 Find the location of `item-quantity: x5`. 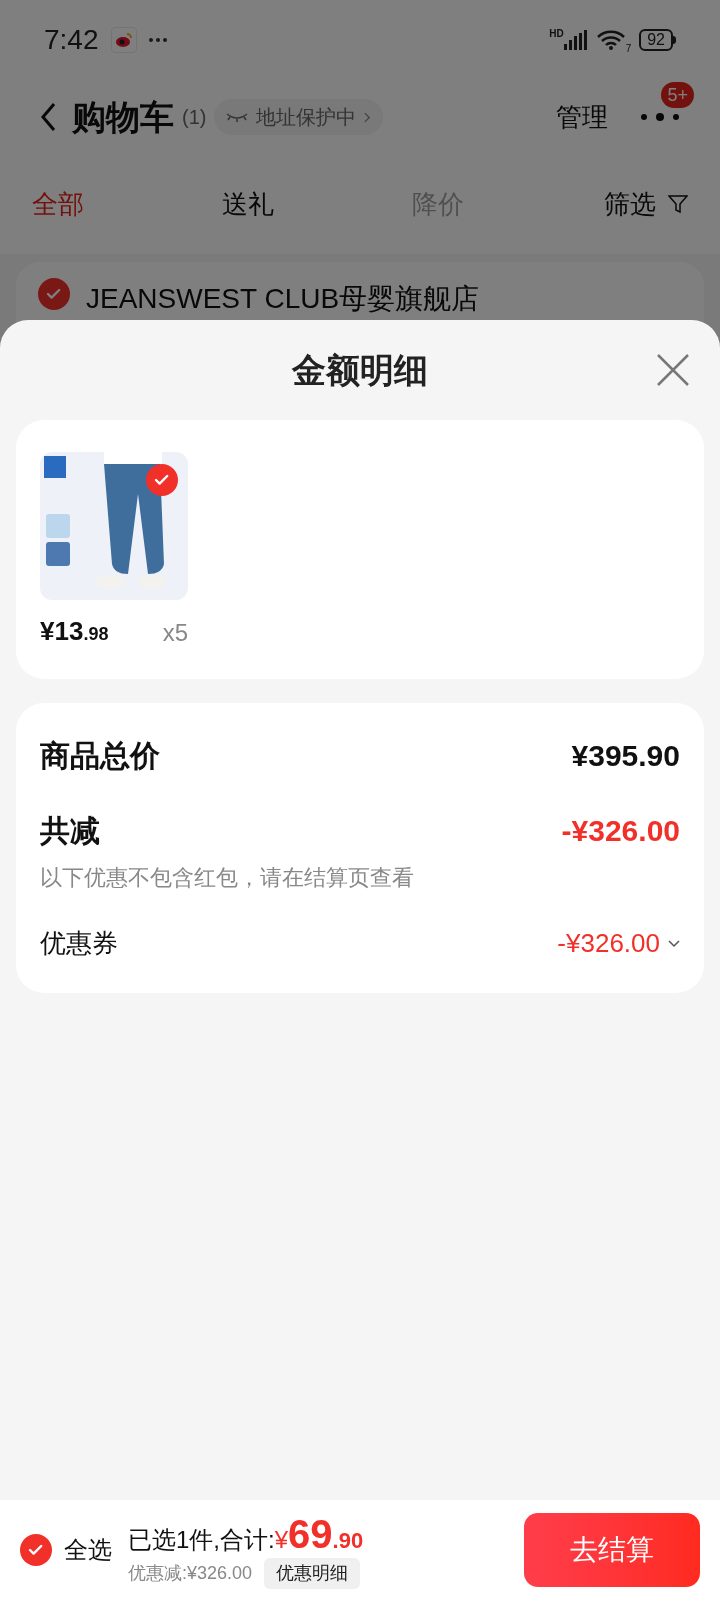

item-quantity: x5 is located at coordinates (175, 633).